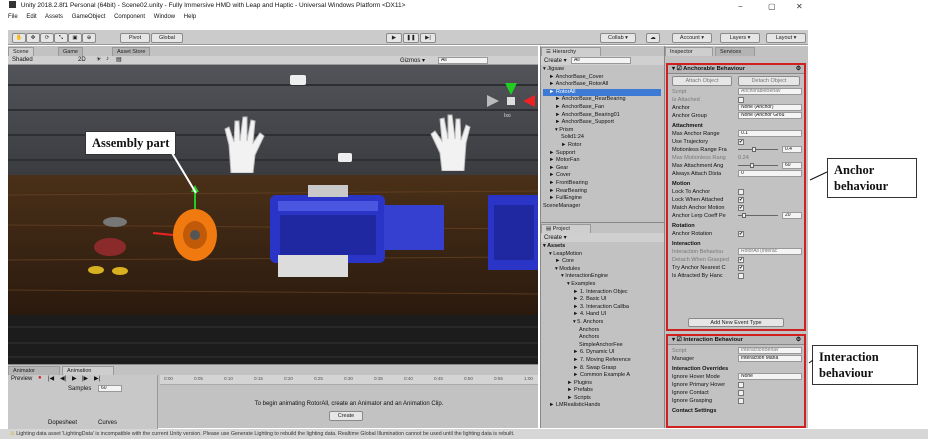 The width and height of the screenshot is (928, 439). I want to click on slider-value-field: 20, so click(792, 215).